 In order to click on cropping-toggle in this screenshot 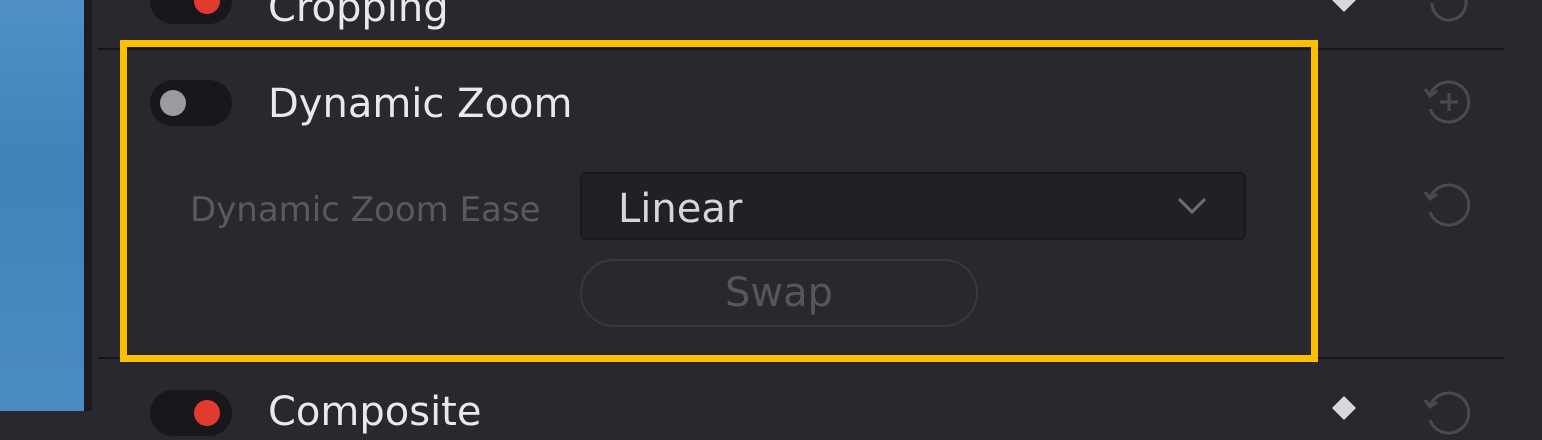, I will do `click(191, 12)`.